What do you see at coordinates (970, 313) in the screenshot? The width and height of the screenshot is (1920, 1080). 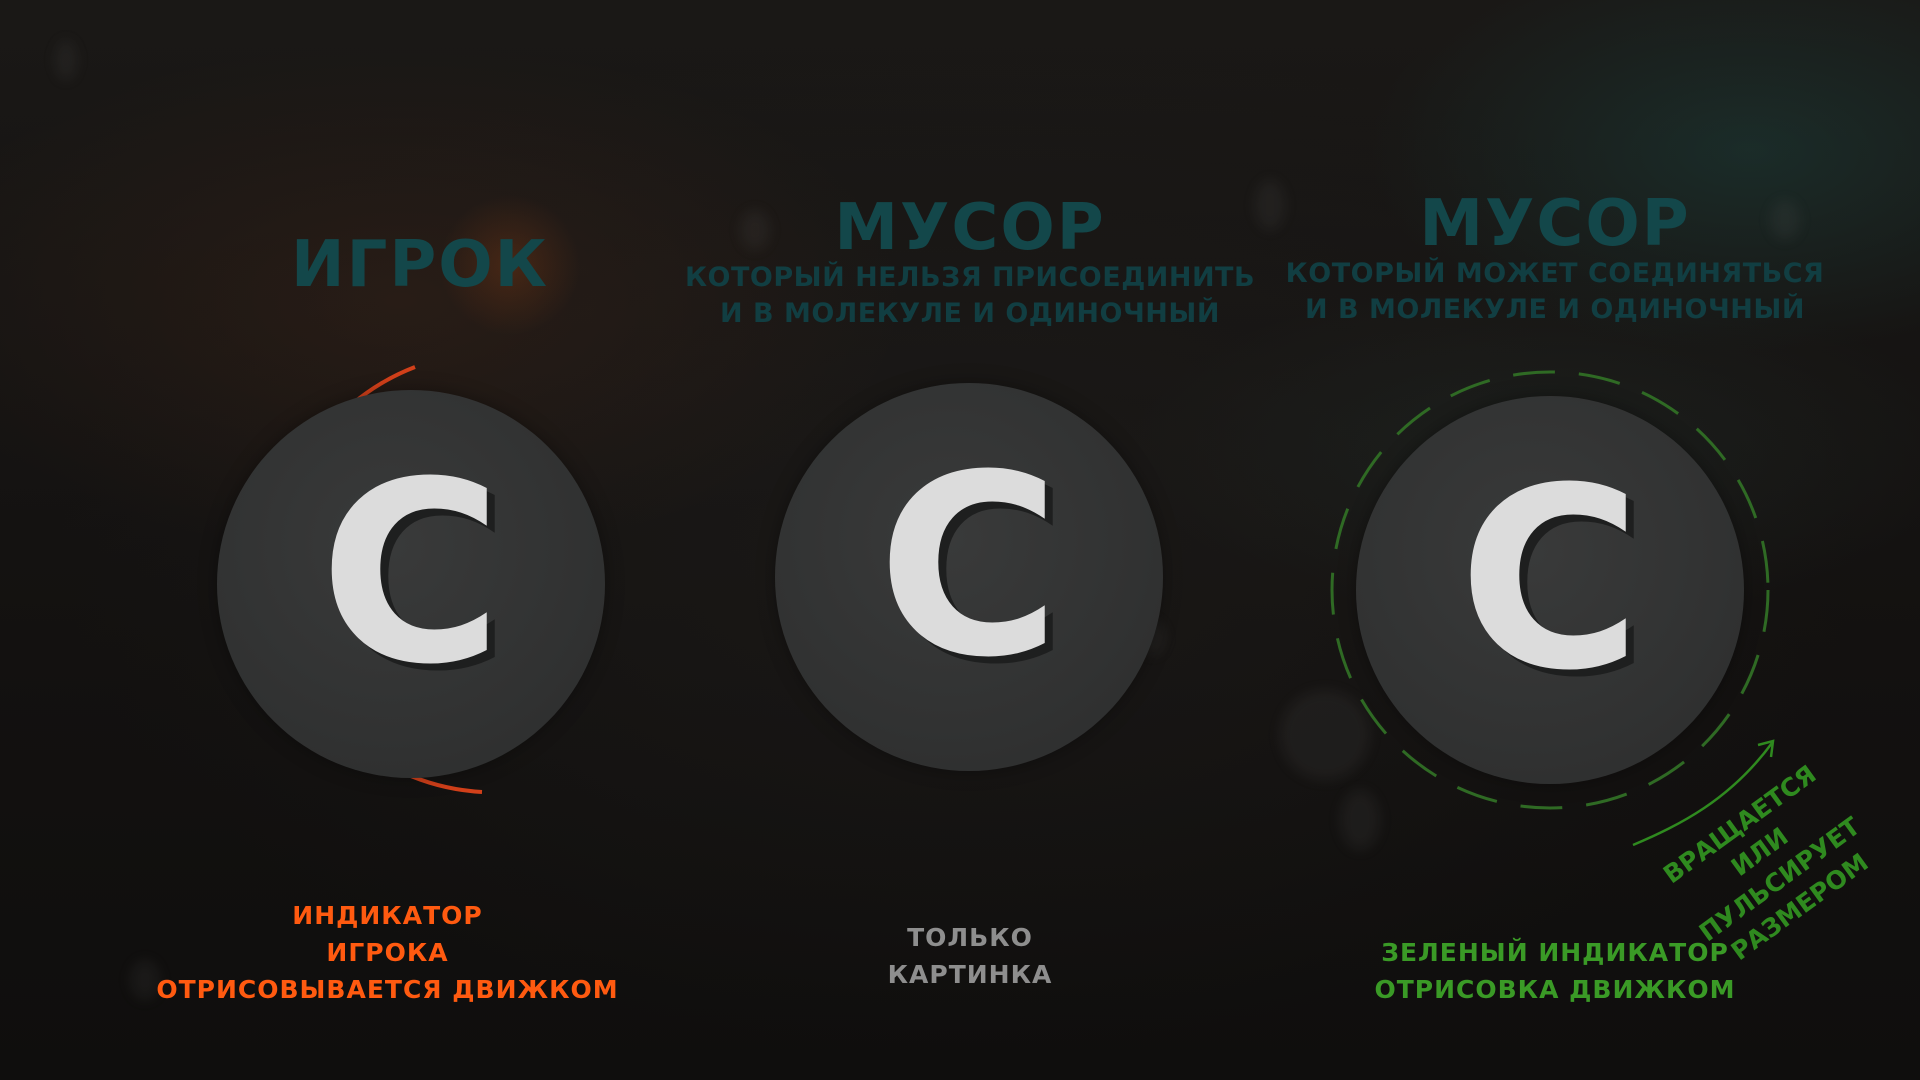 I see `debris-fixed-subtitle-line2: И В МОЛЕКУЛЕ И ОДИНОЧНЫЙ` at bounding box center [970, 313].